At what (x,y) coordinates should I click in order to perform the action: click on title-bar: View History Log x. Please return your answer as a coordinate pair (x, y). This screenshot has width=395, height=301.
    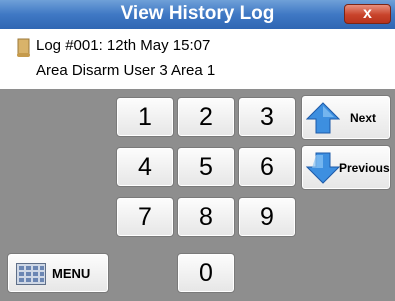
    Looking at the image, I should click on (197, 14).